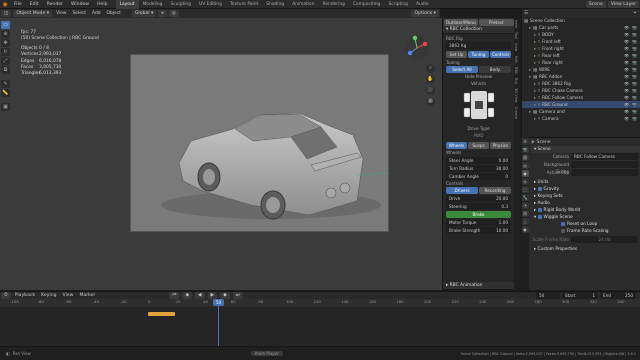 The image size is (640, 360). I want to click on outliner-item: ▸ ▿ RBC Ground 👁 📷, so click(581, 104).